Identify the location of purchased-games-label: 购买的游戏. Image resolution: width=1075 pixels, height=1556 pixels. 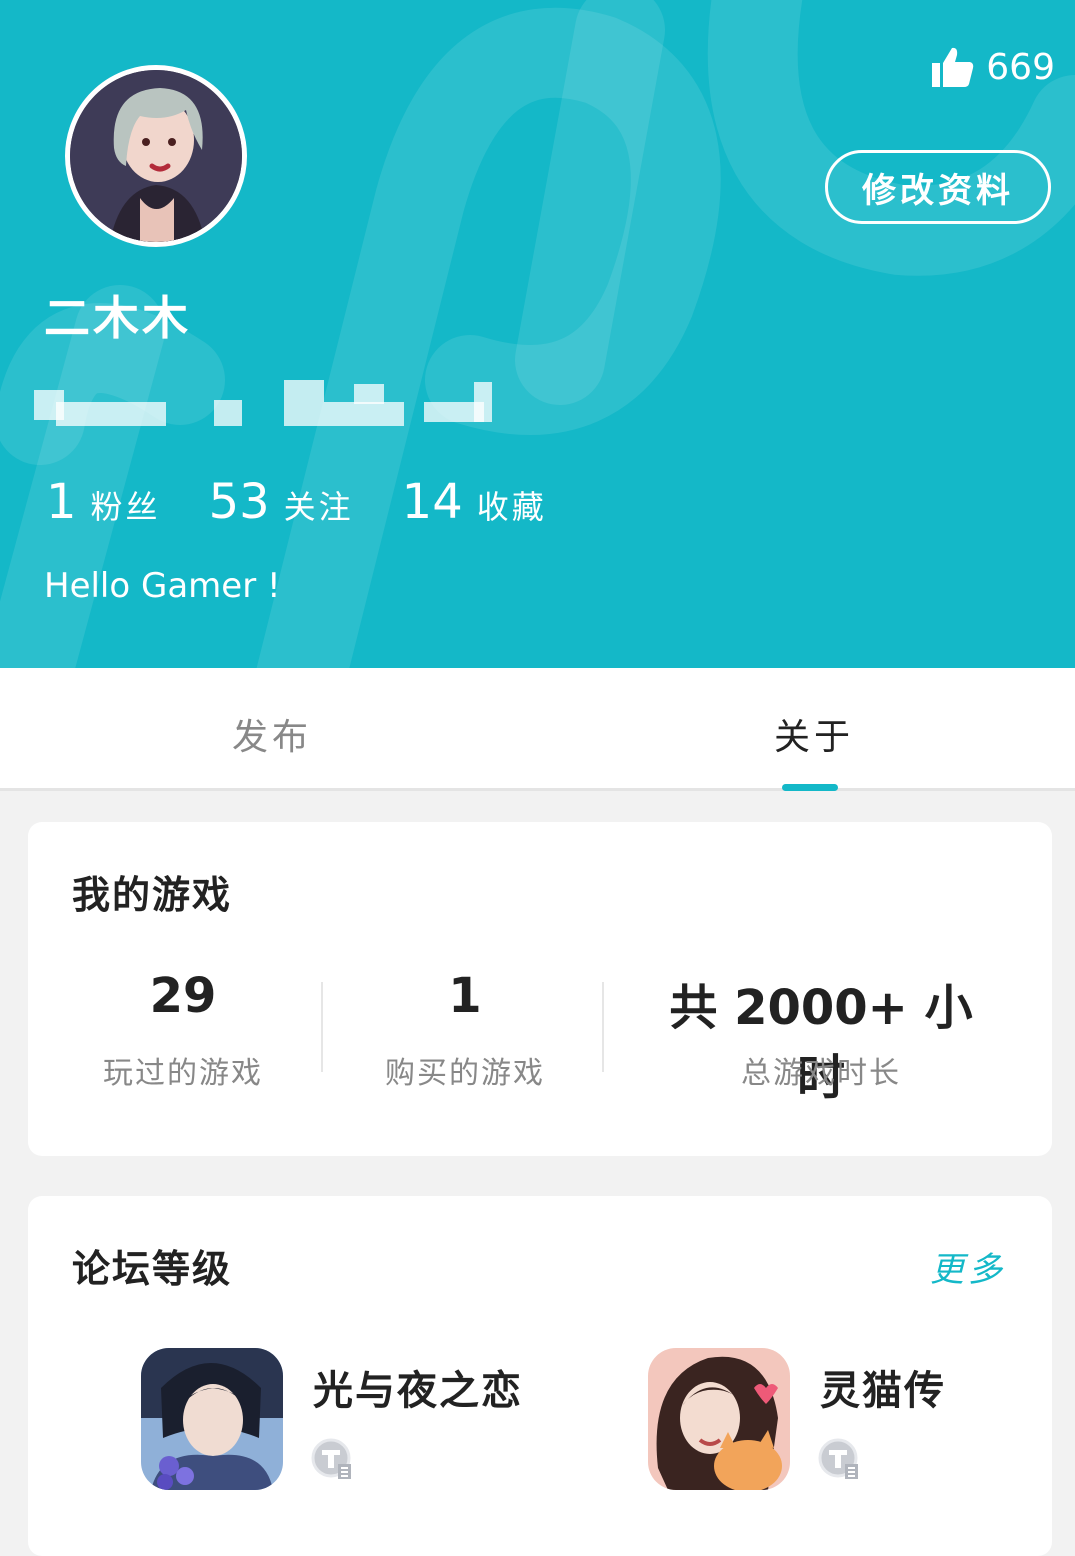
(465, 1073).